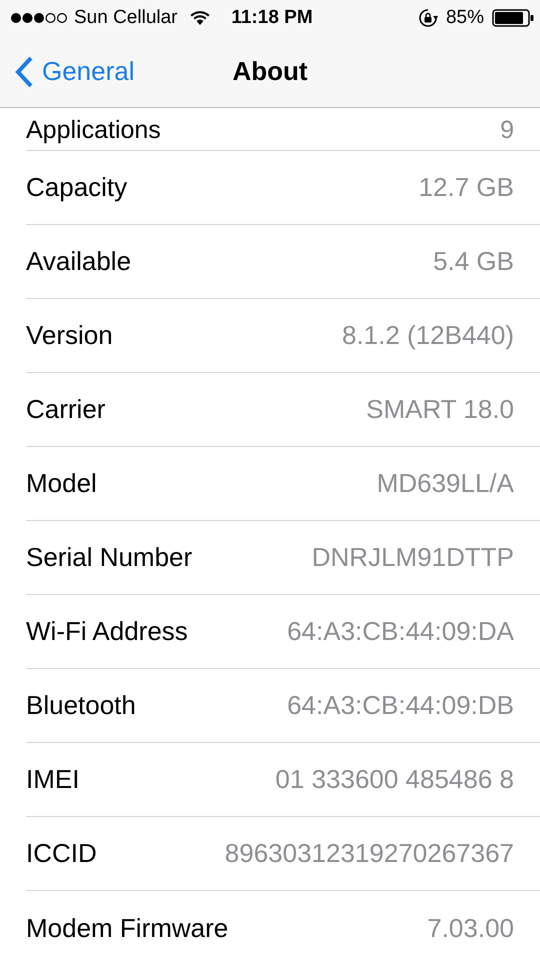 Image resolution: width=540 pixels, height=960 pixels. I want to click on battery-percent: 85%, so click(465, 18).